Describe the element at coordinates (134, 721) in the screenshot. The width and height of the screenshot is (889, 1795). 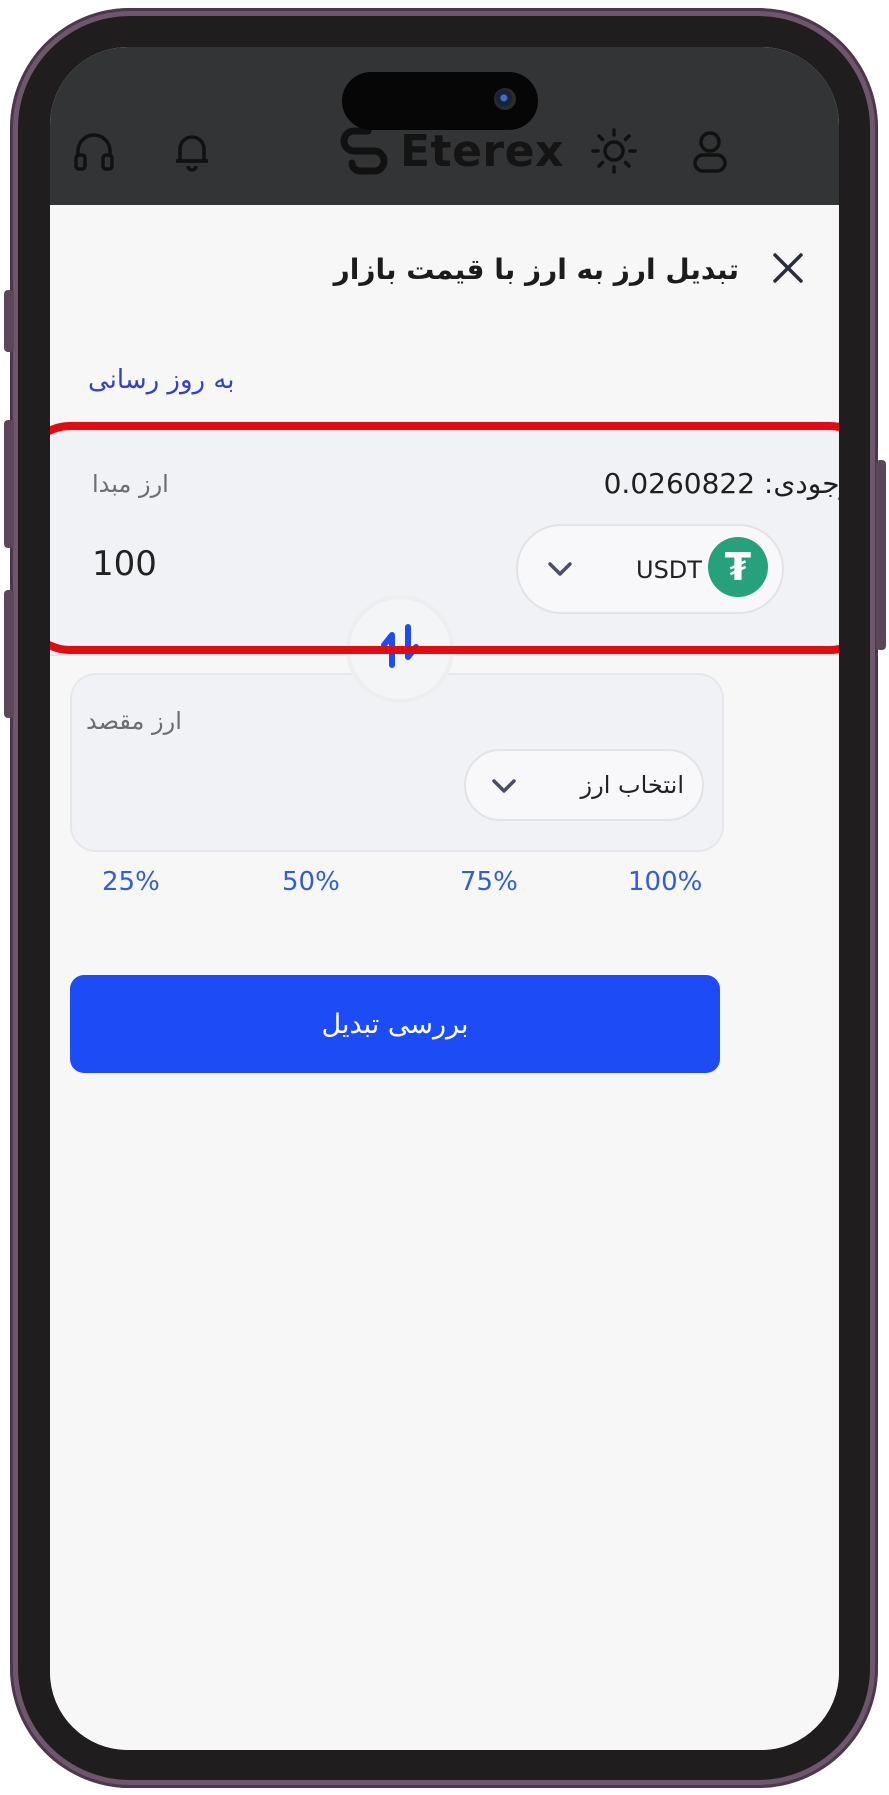
I see `destination-currency-label: ارز مقصد` at that location.